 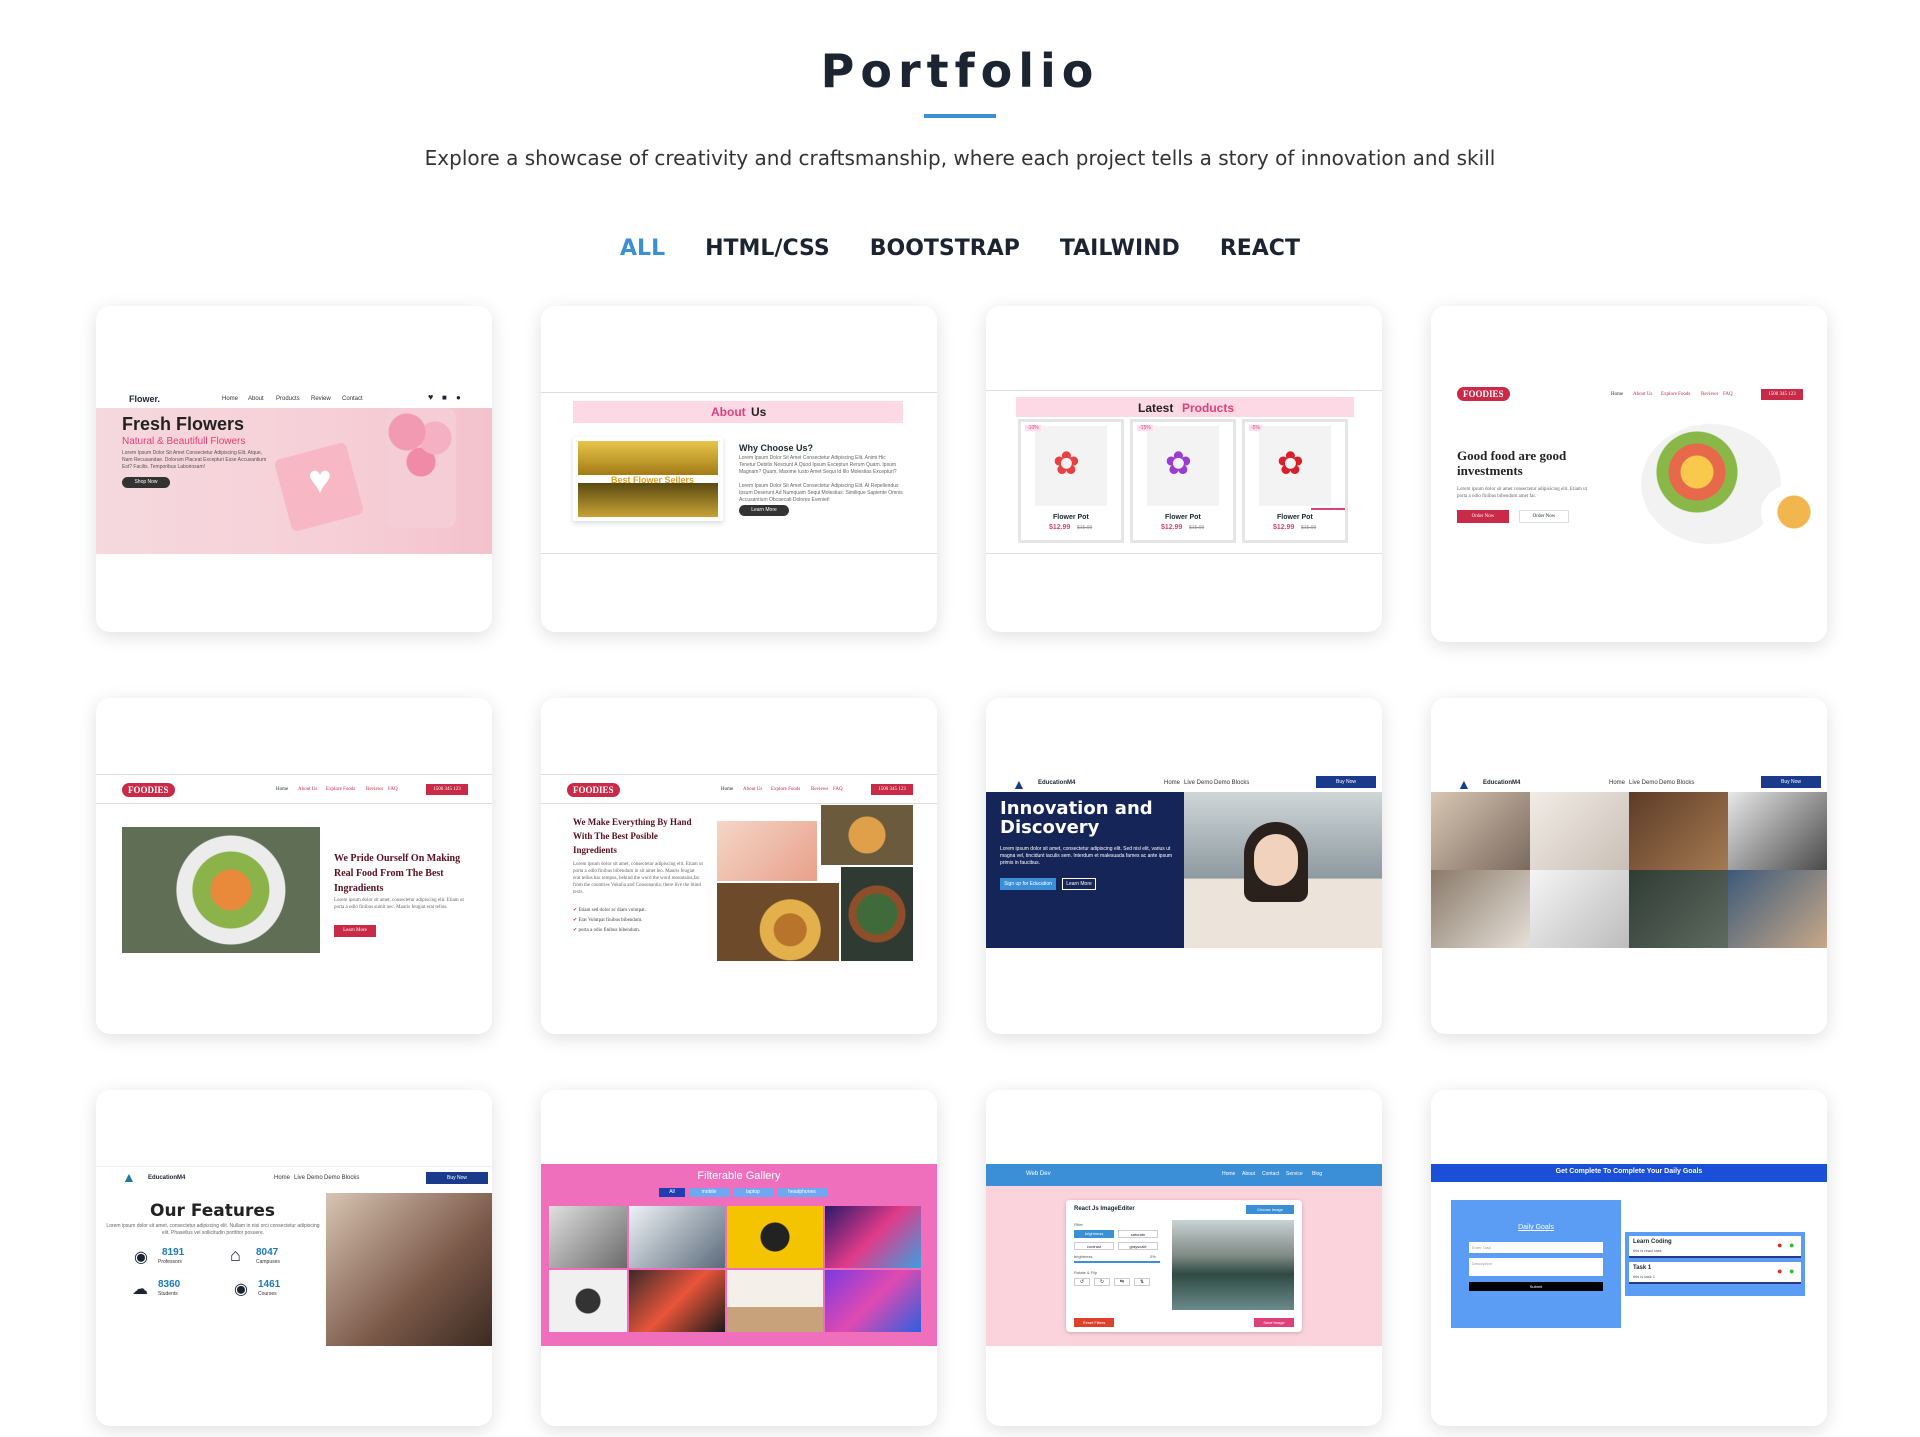 What do you see at coordinates (140, 1289) in the screenshot?
I see `cloud-icon: ☁` at bounding box center [140, 1289].